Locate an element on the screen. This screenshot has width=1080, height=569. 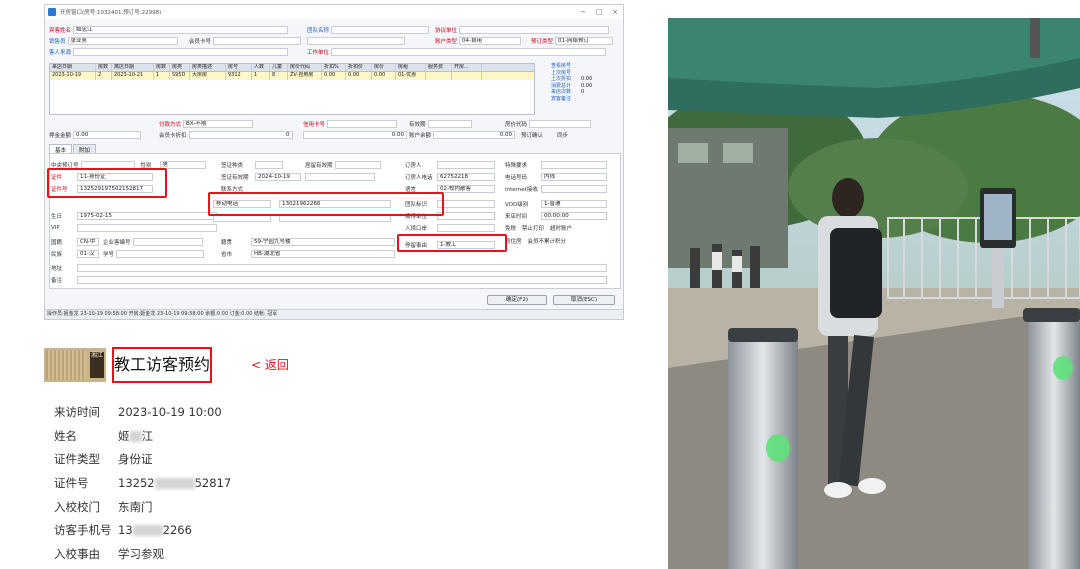
member-level-row: 会员卡折扣 0 is located at coordinates (226, 134).